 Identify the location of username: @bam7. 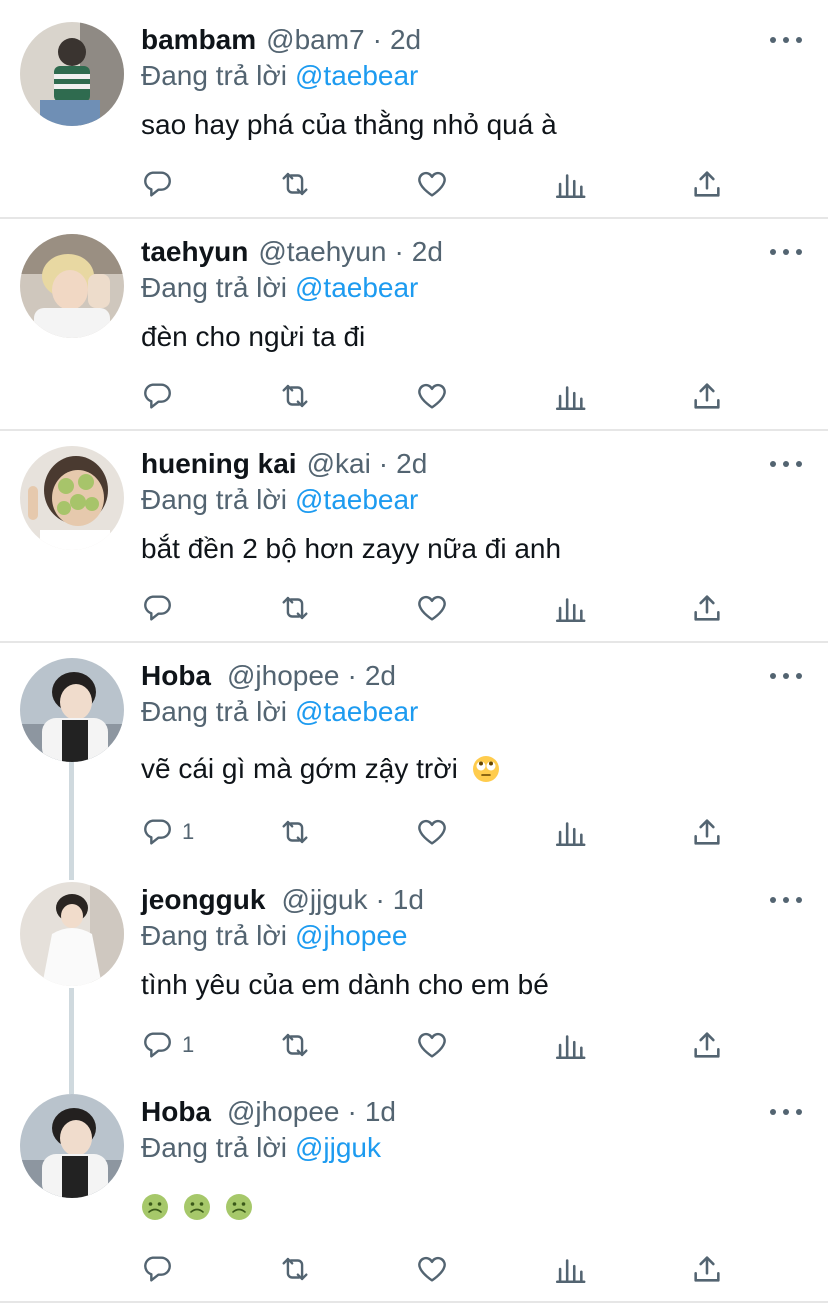
(315, 40).